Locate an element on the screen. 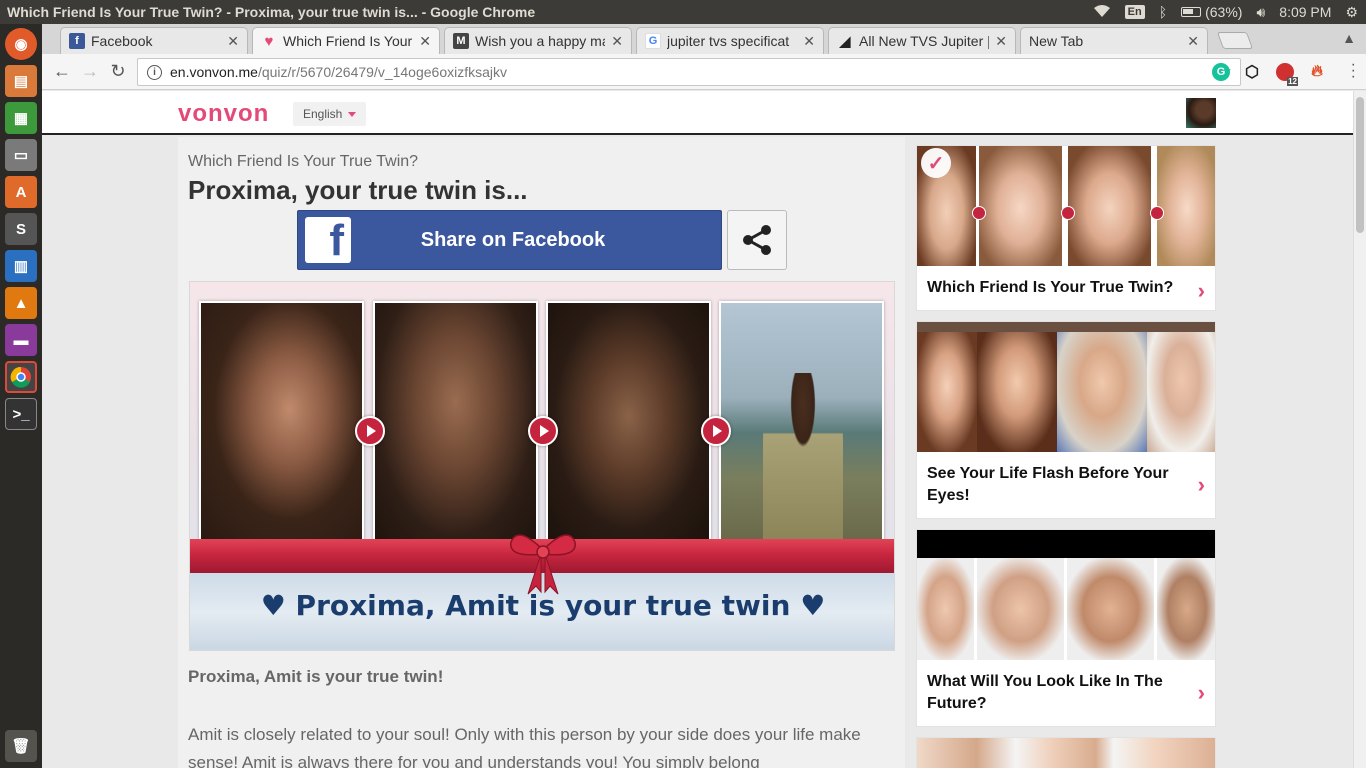  vonvon-favicon-icon: ♥ is located at coordinates (269, 41).